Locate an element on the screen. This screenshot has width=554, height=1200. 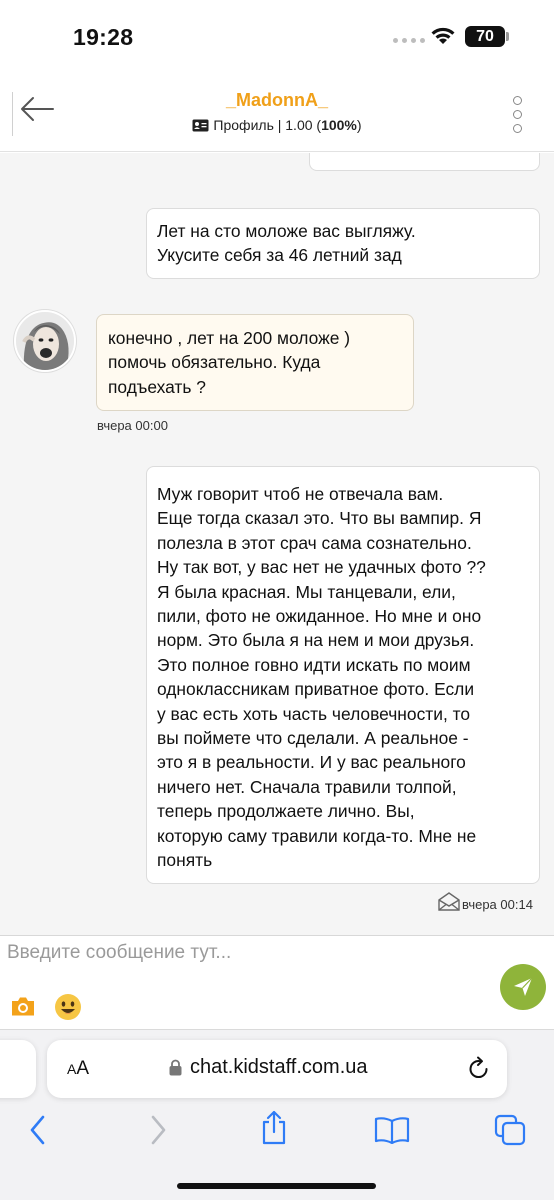
camera-icon is located at coordinates (23, 1006).